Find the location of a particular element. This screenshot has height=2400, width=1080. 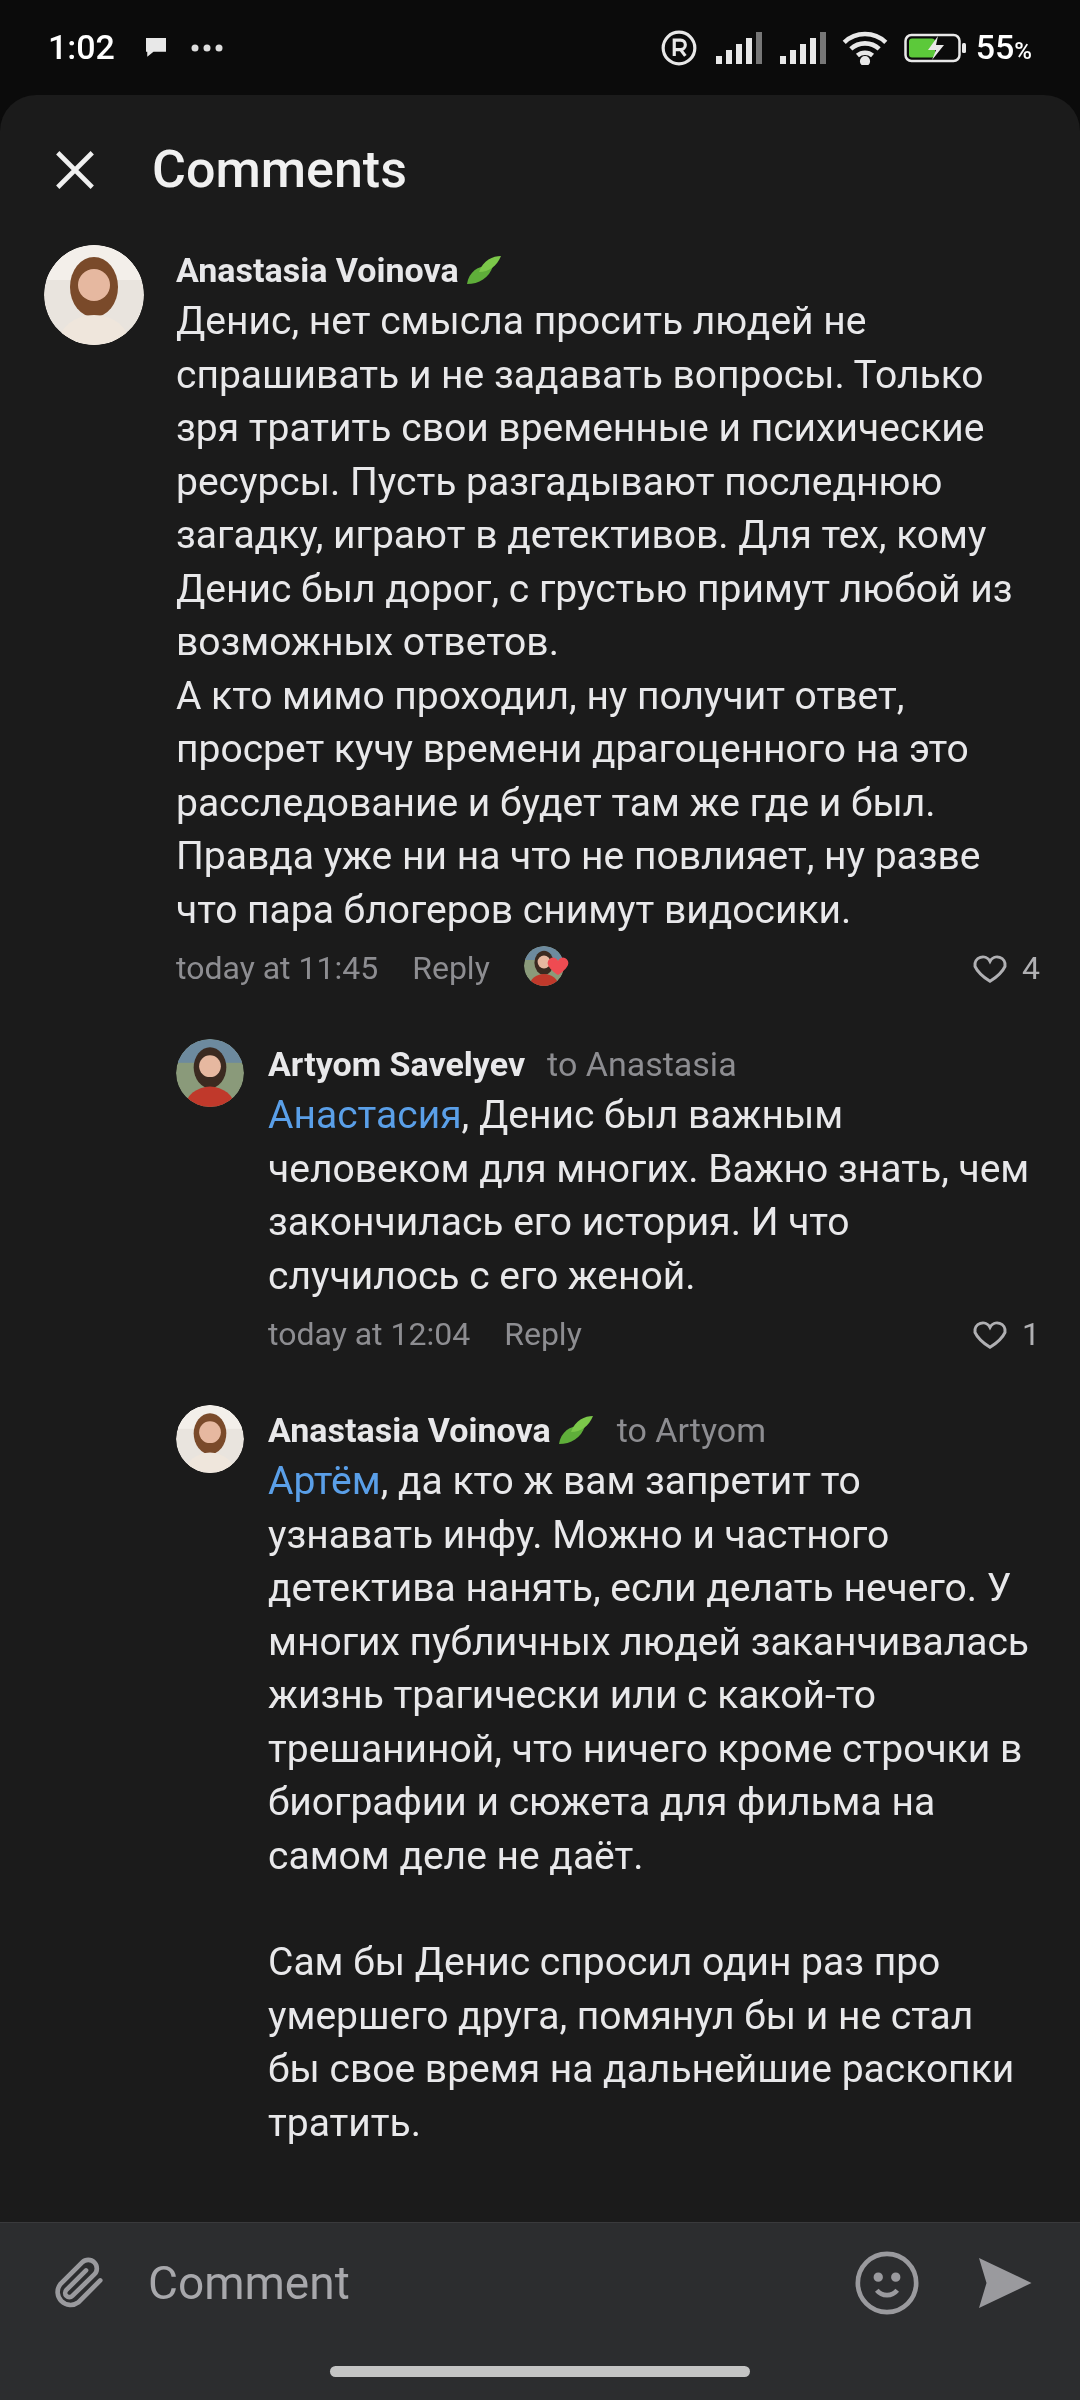

header-title: Comments is located at coordinates (279, 170).